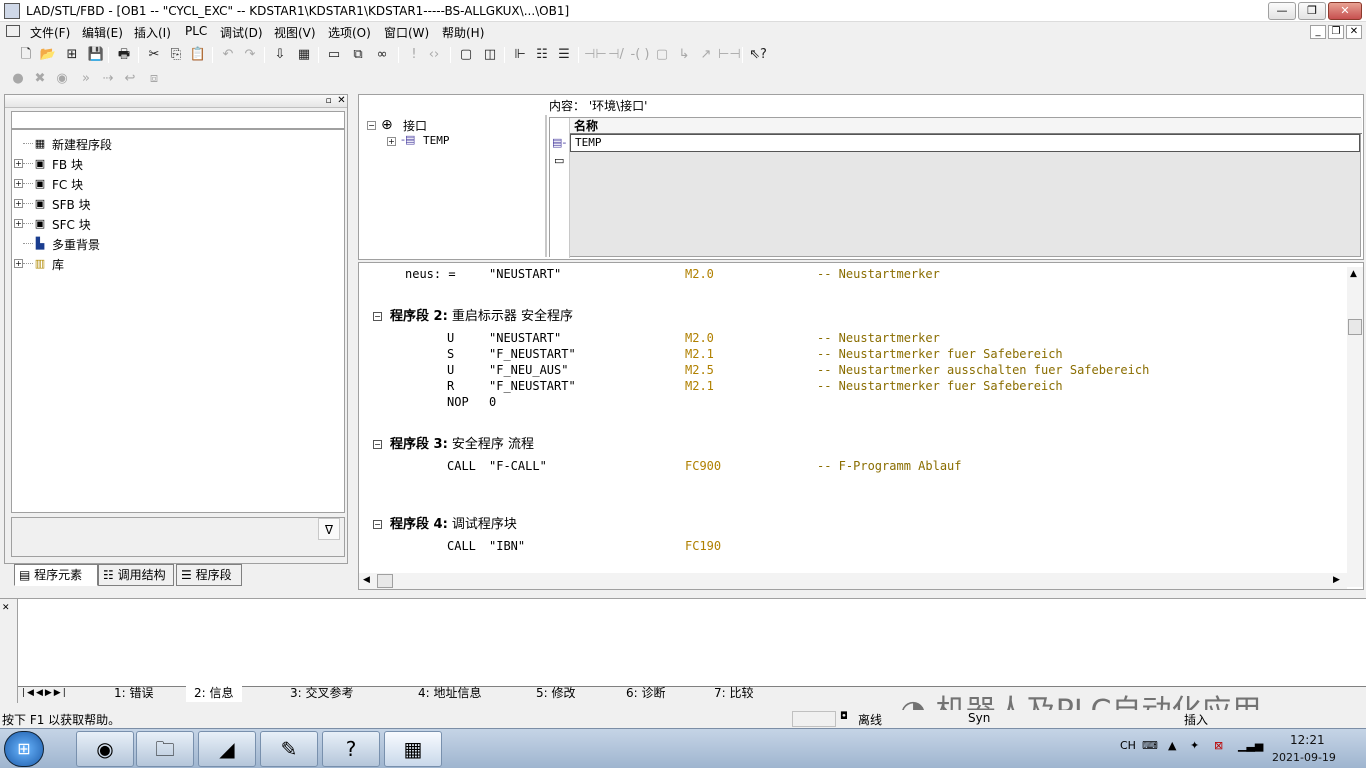 This screenshot has height=768, width=1366. Describe the element at coordinates (706, 55) in the screenshot. I see `branch-close-icon: ↗` at that location.